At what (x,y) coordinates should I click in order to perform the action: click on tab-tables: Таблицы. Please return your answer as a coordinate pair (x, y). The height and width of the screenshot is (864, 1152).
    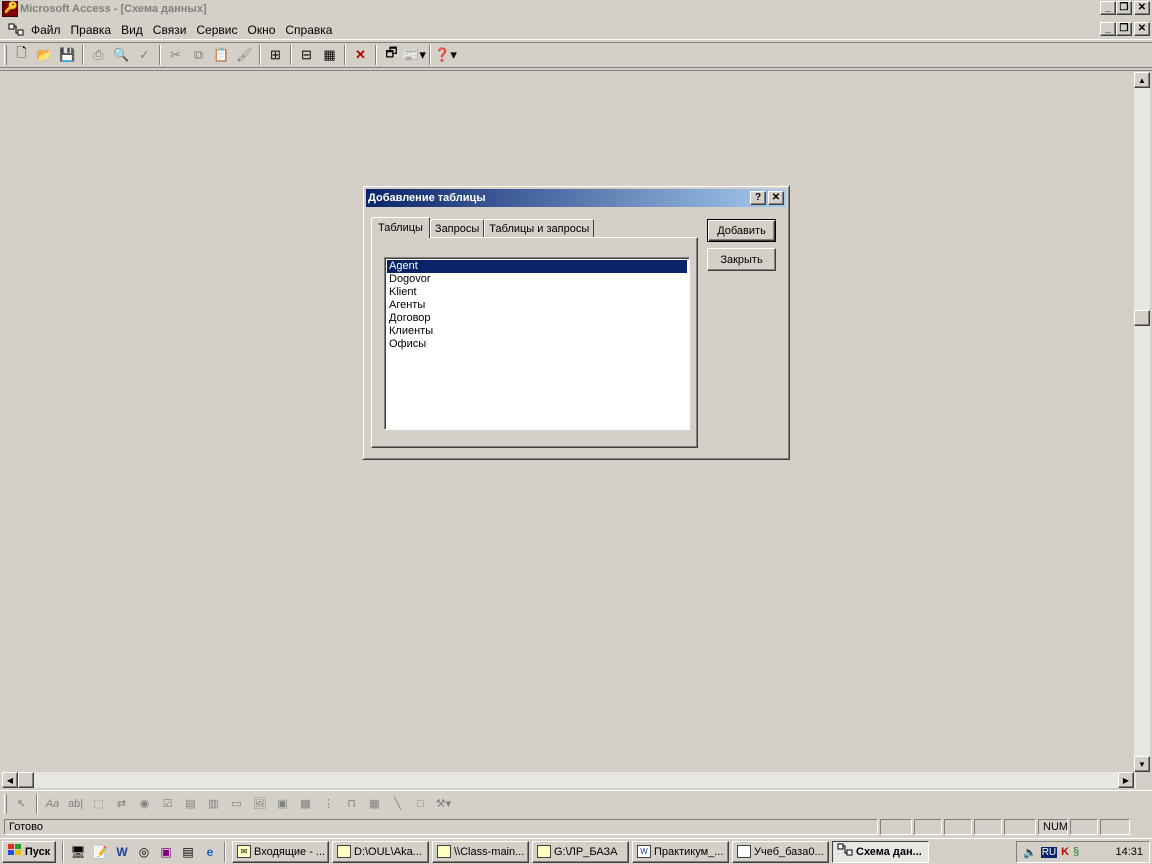
    Looking at the image, I should click on (400, 227).